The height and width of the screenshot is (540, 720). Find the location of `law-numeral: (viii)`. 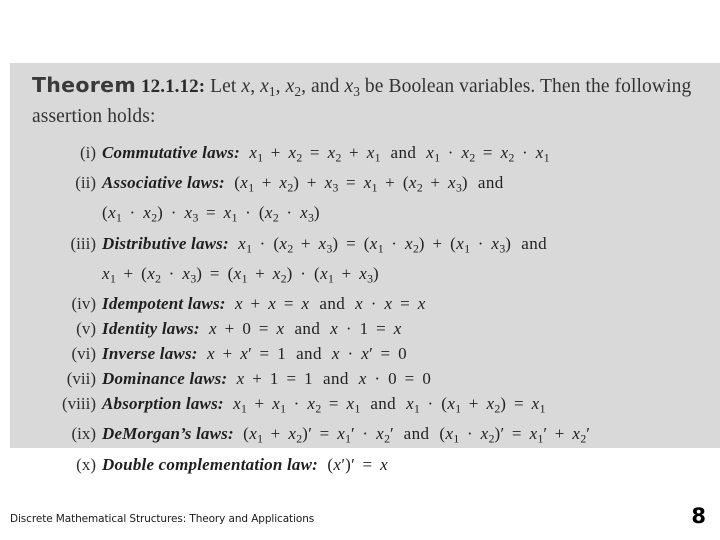

law-numeral: (viii) is located at coordinates (79, 404).